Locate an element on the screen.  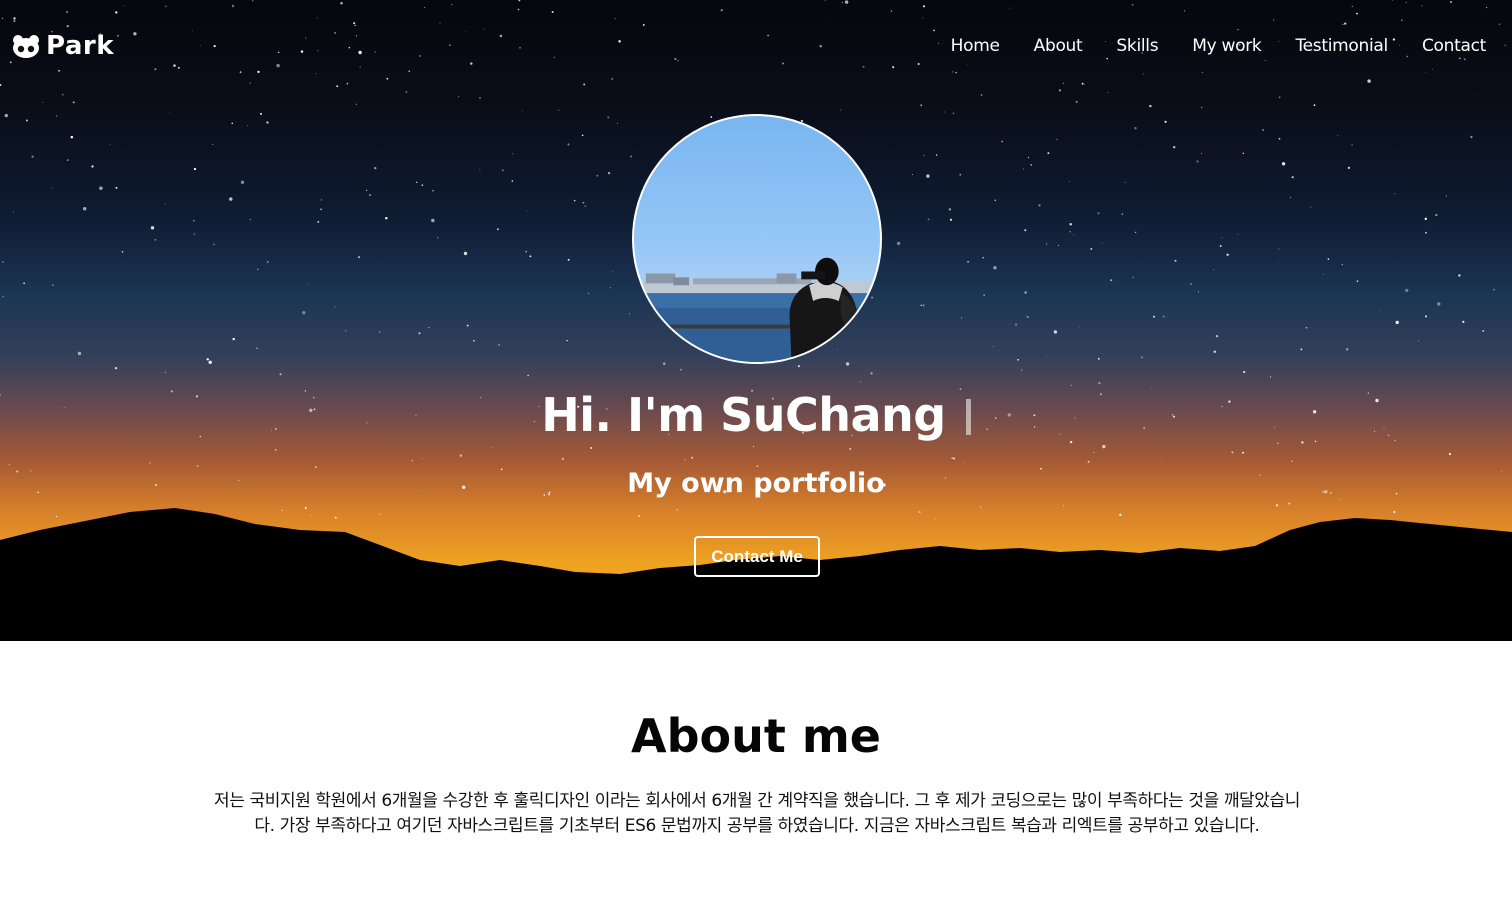
nav-item-my-work: My work is located at coordinates (1226, 46).